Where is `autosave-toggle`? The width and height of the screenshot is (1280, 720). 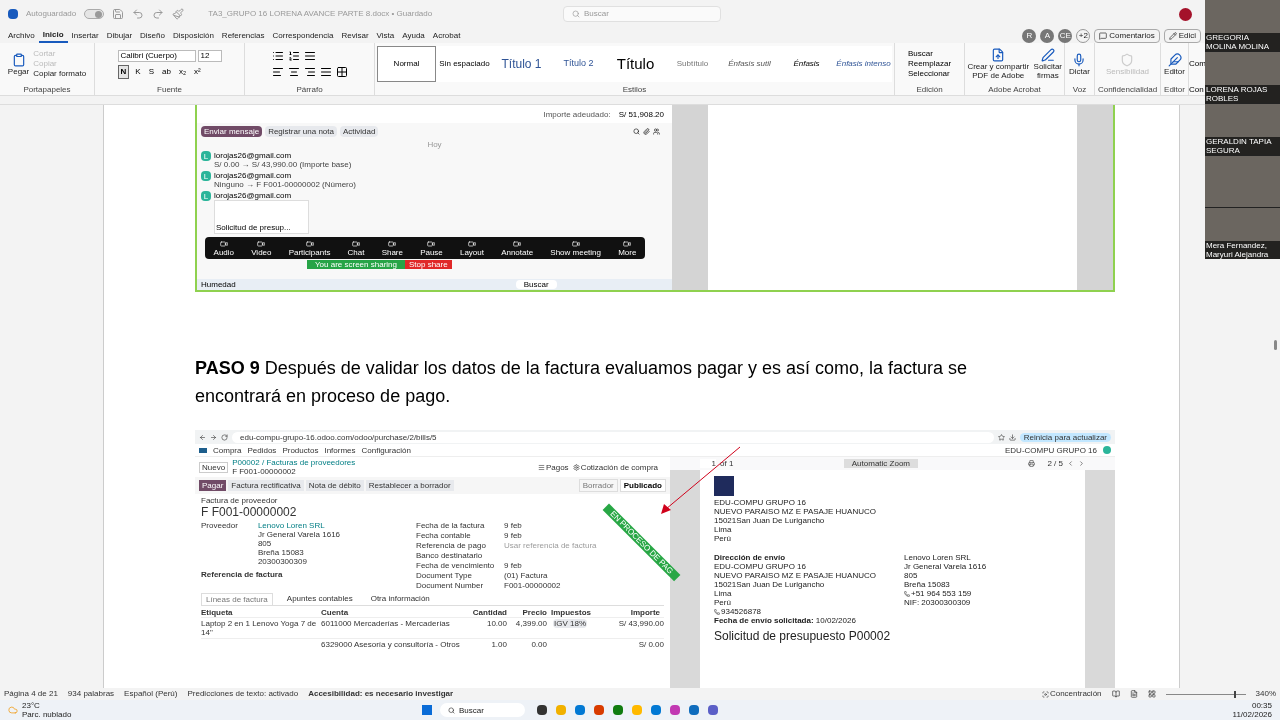 autosave-toggle is located at coordinates (94, 14).